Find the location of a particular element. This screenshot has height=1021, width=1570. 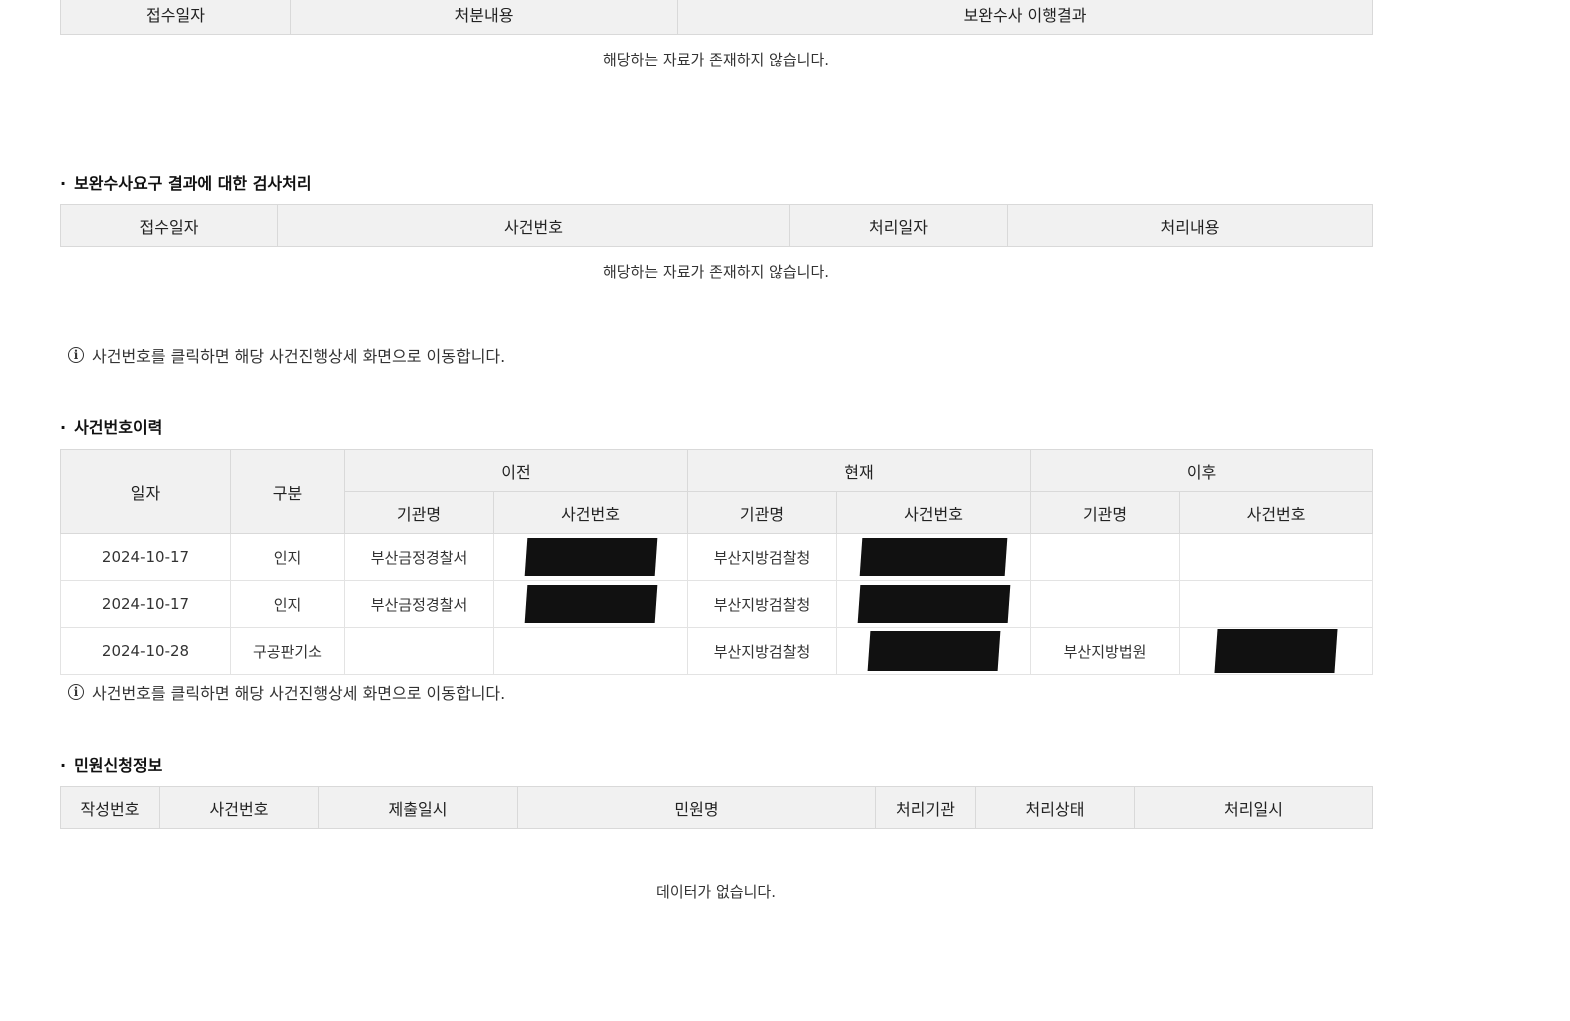

col-header-before-org: 기관명 is located at coordinates (419, 512).